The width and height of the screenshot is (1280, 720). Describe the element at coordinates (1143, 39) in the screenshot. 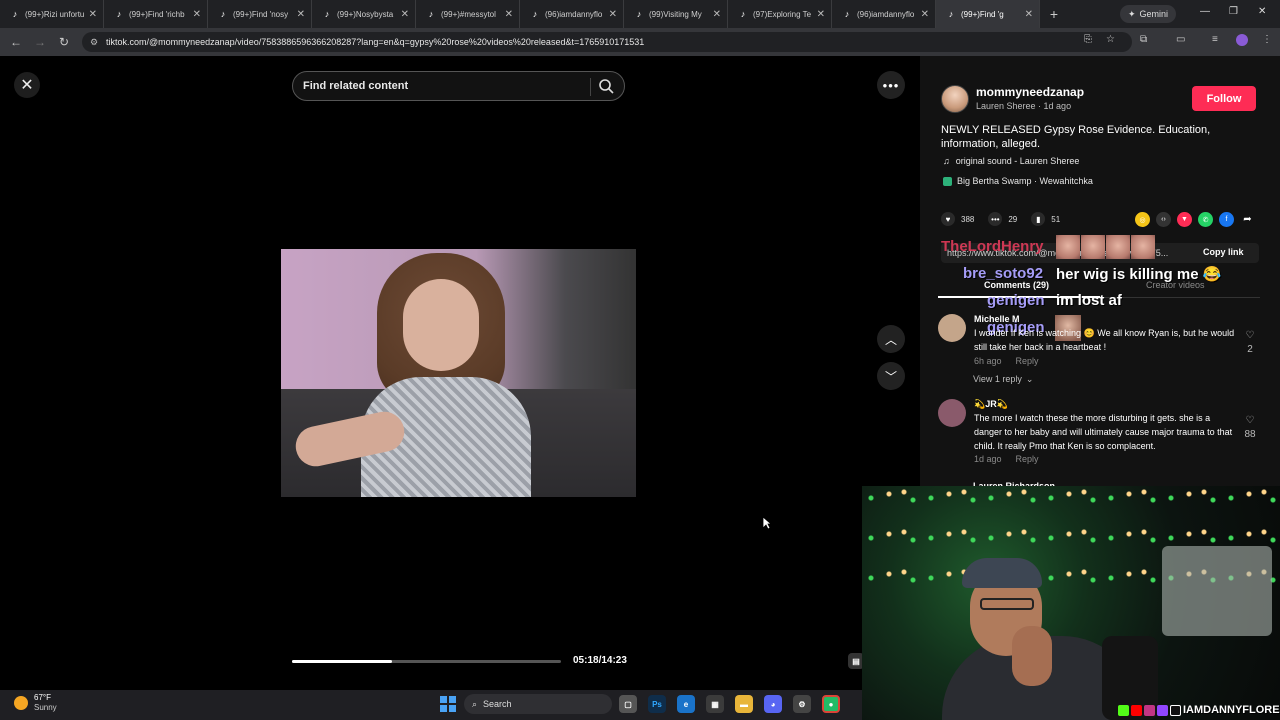

I see `extensions-icon: ⧉` at that location.